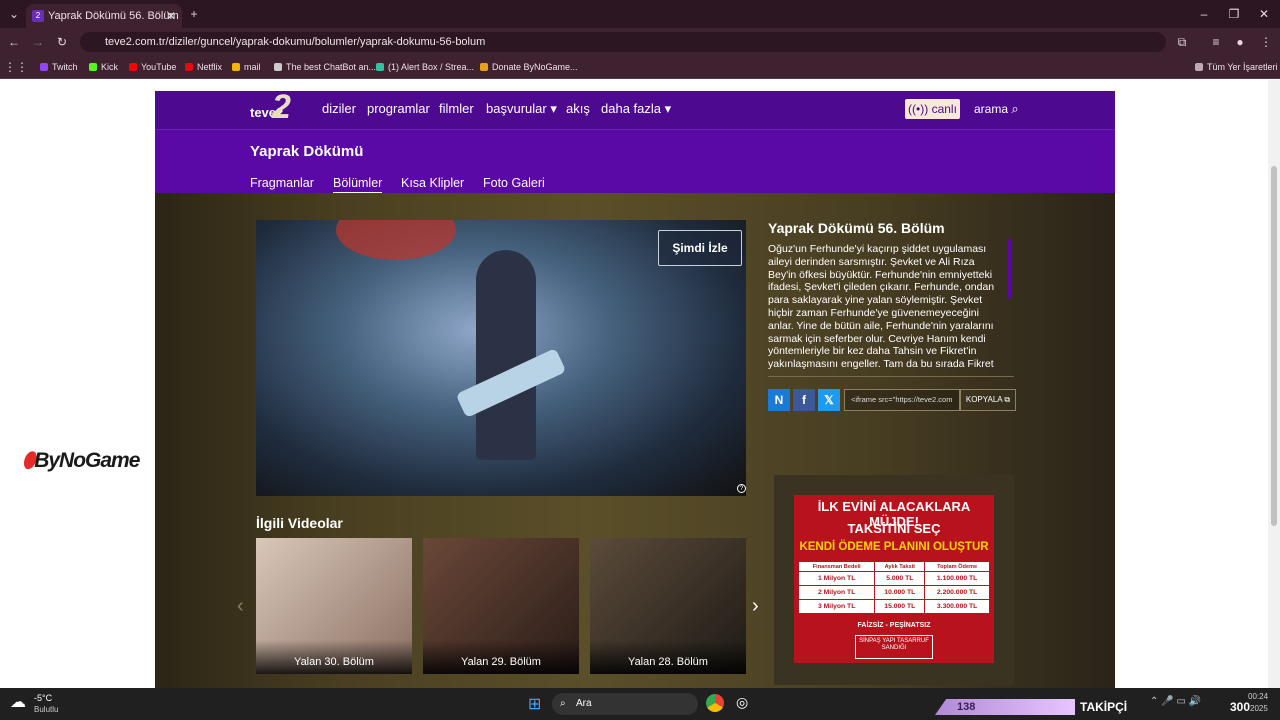  I want to click on ad-cell: 1.100.000 TL, so click(957, 578).